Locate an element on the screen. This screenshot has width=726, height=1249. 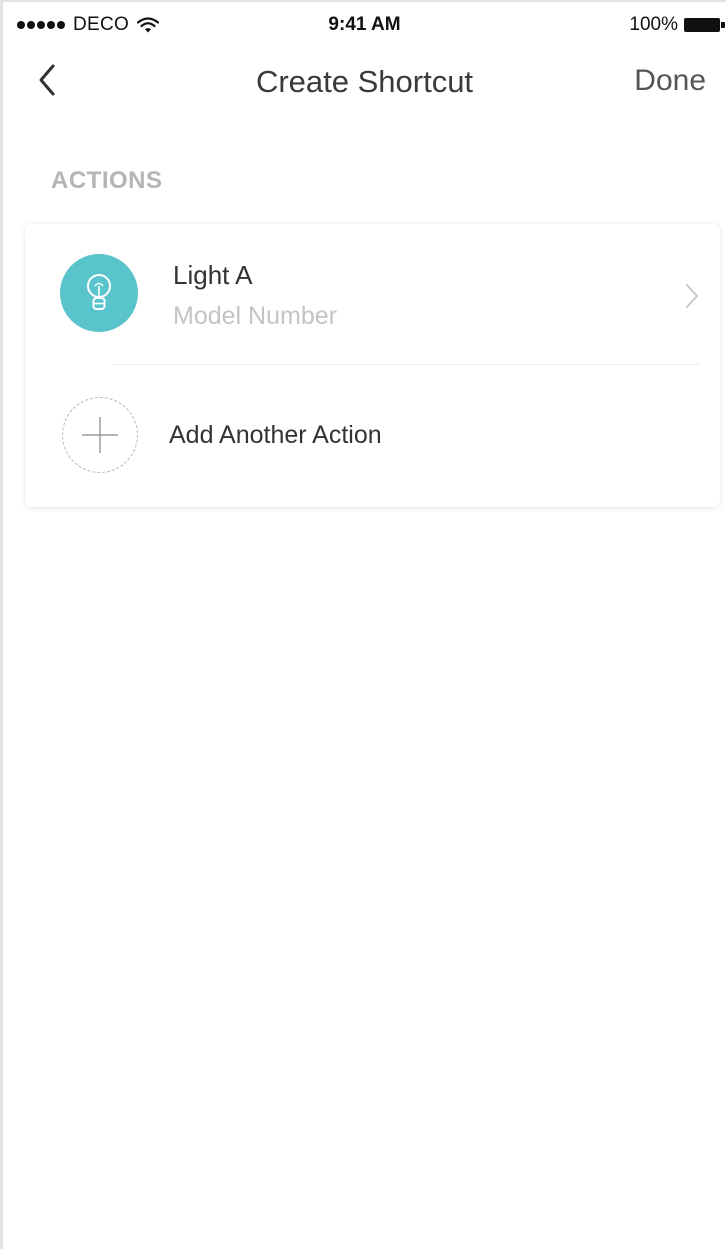
battery-icon is located at coordinates (705, 25).